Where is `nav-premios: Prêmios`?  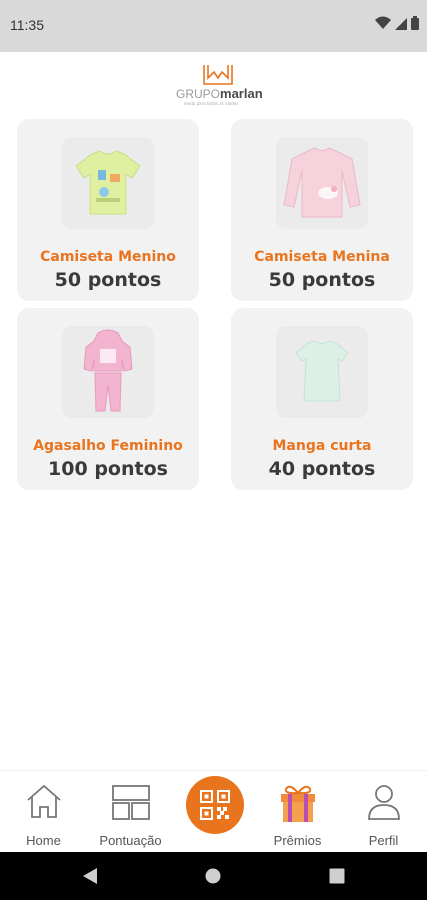
nav-premios: Prêmios is located at coordinates (297, 815).